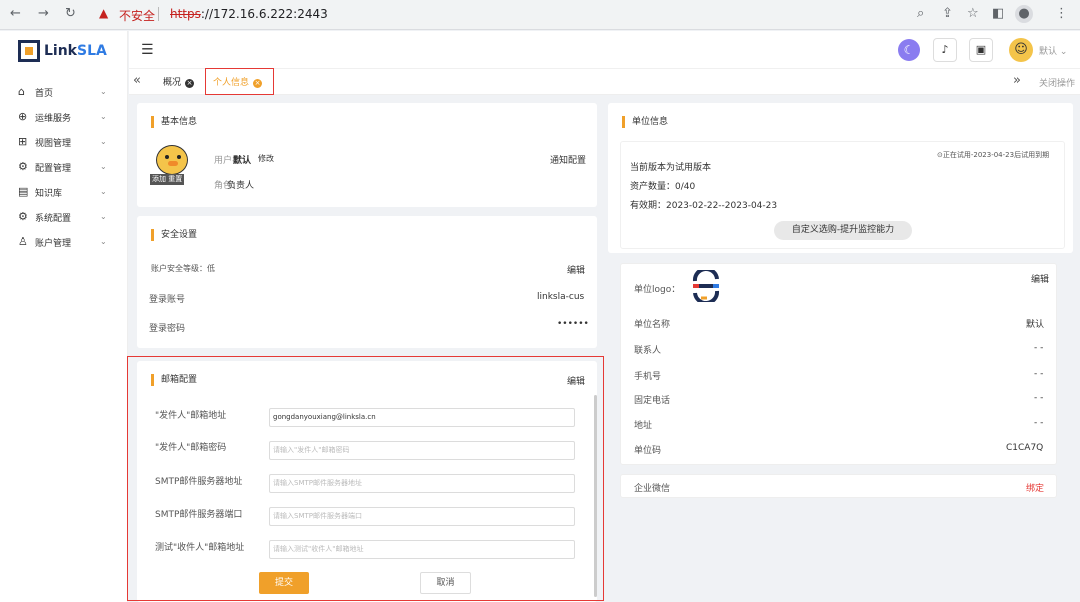 The height and width of the screenshot is (602, 1080). Describe the element at coordinates (64, 91) in the screenshot. I see `sidebar-item-home: ⌂ 首页 ⌄` at that location.